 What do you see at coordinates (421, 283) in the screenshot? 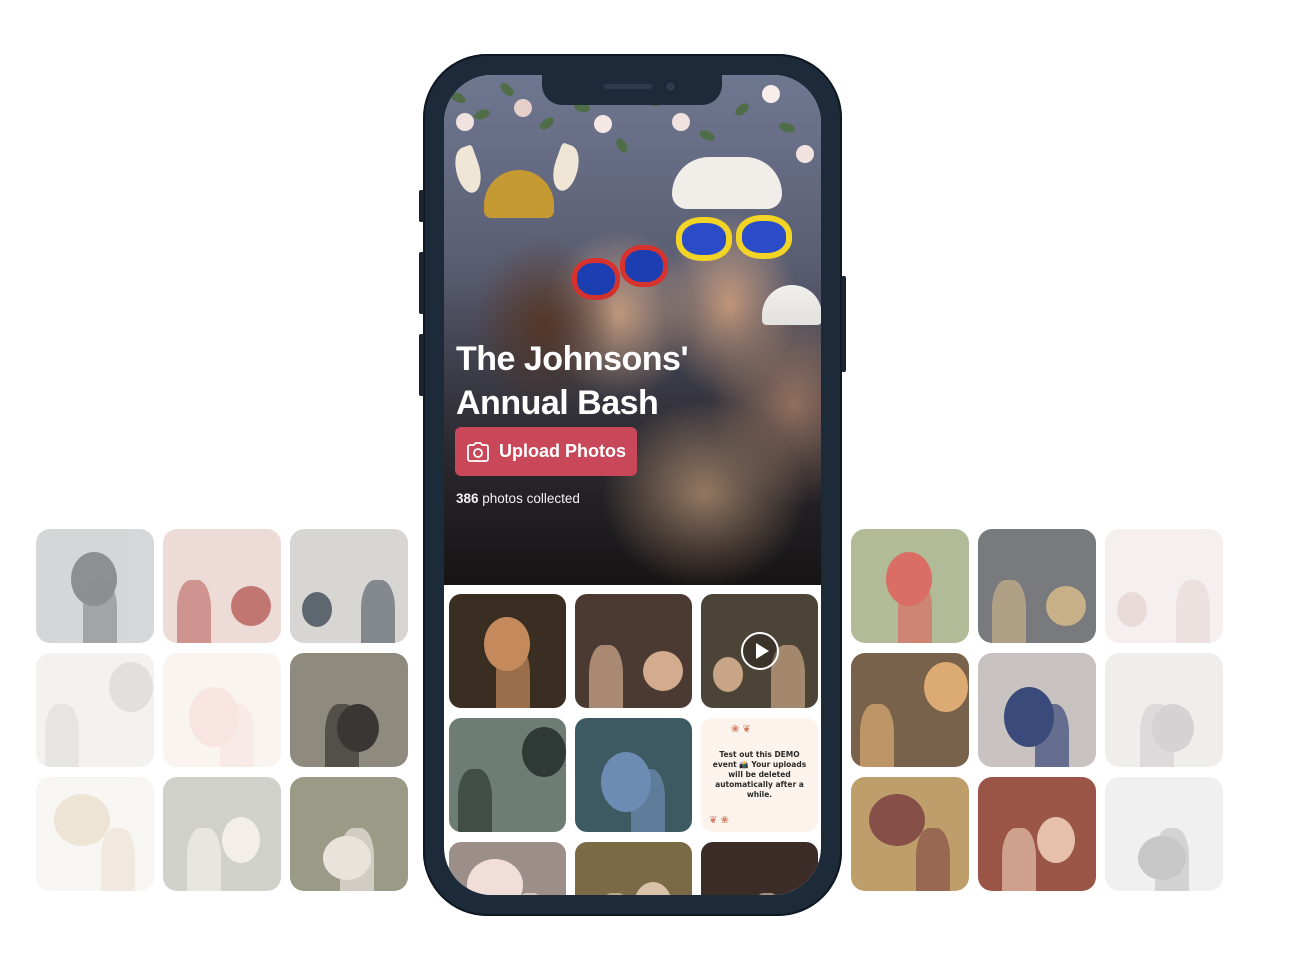
I see `volume-up-button` at bounding box center [421, 283].